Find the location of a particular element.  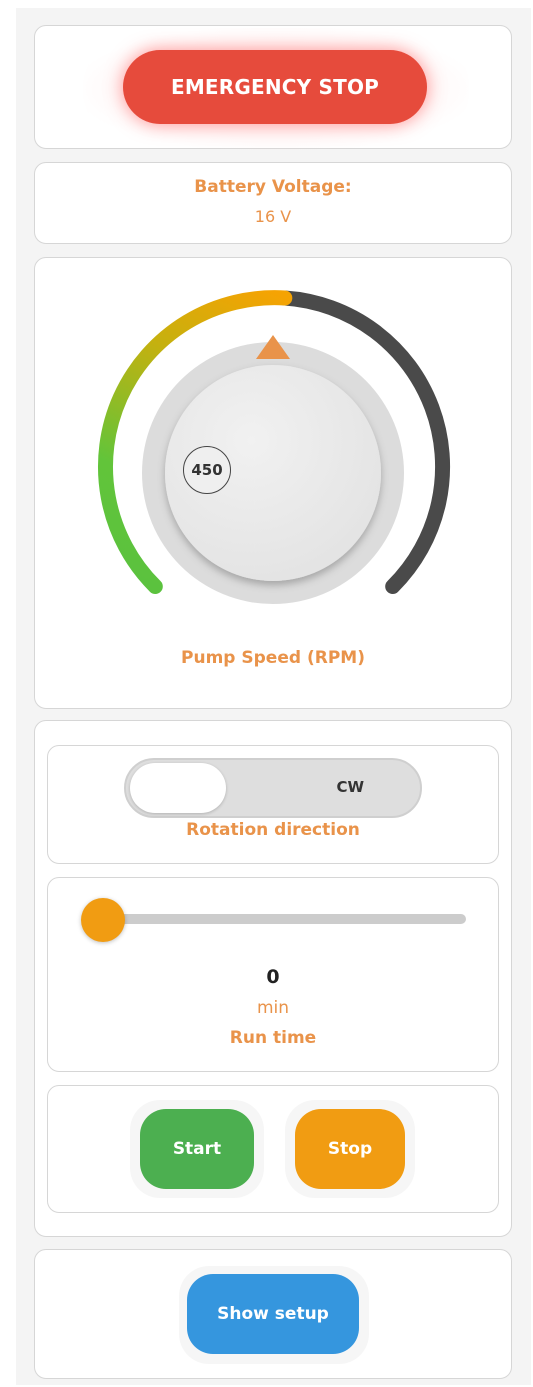

rotation-state-text: CW is located at coordinates (350, 787).